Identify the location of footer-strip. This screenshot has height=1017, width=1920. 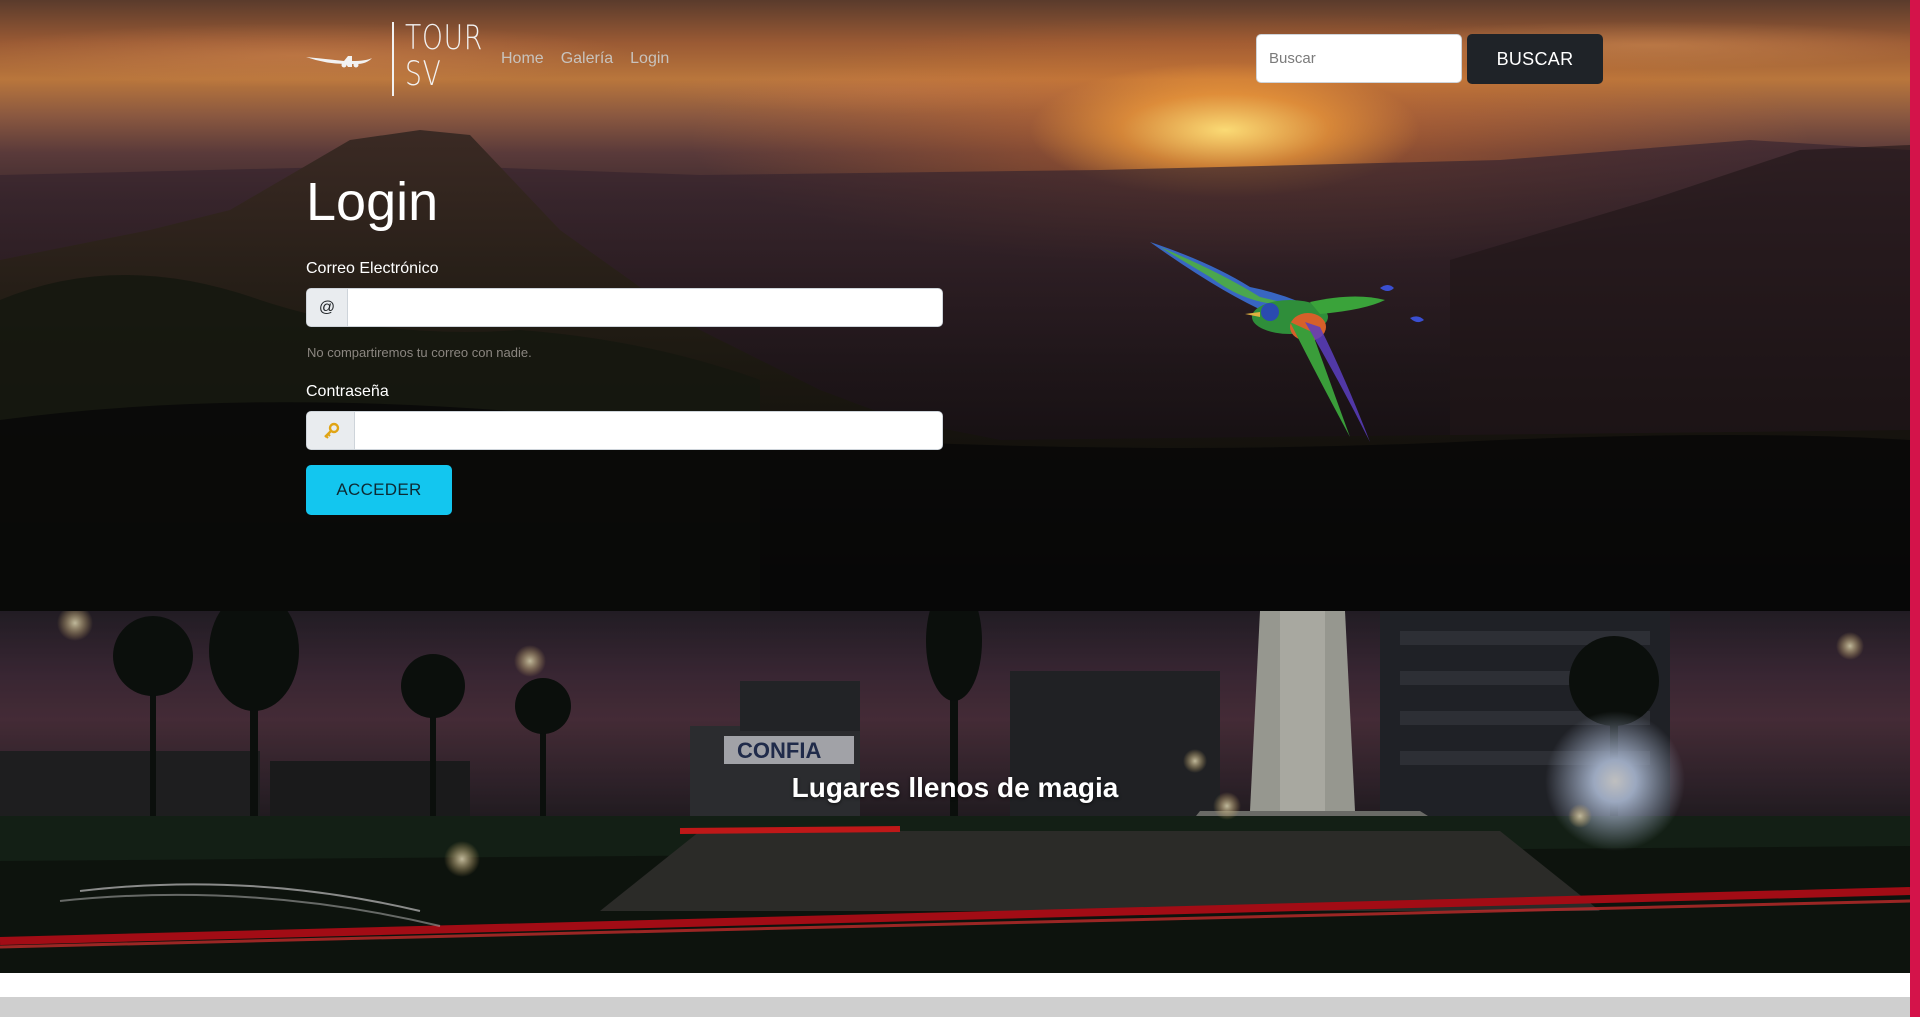
(955, 1007).